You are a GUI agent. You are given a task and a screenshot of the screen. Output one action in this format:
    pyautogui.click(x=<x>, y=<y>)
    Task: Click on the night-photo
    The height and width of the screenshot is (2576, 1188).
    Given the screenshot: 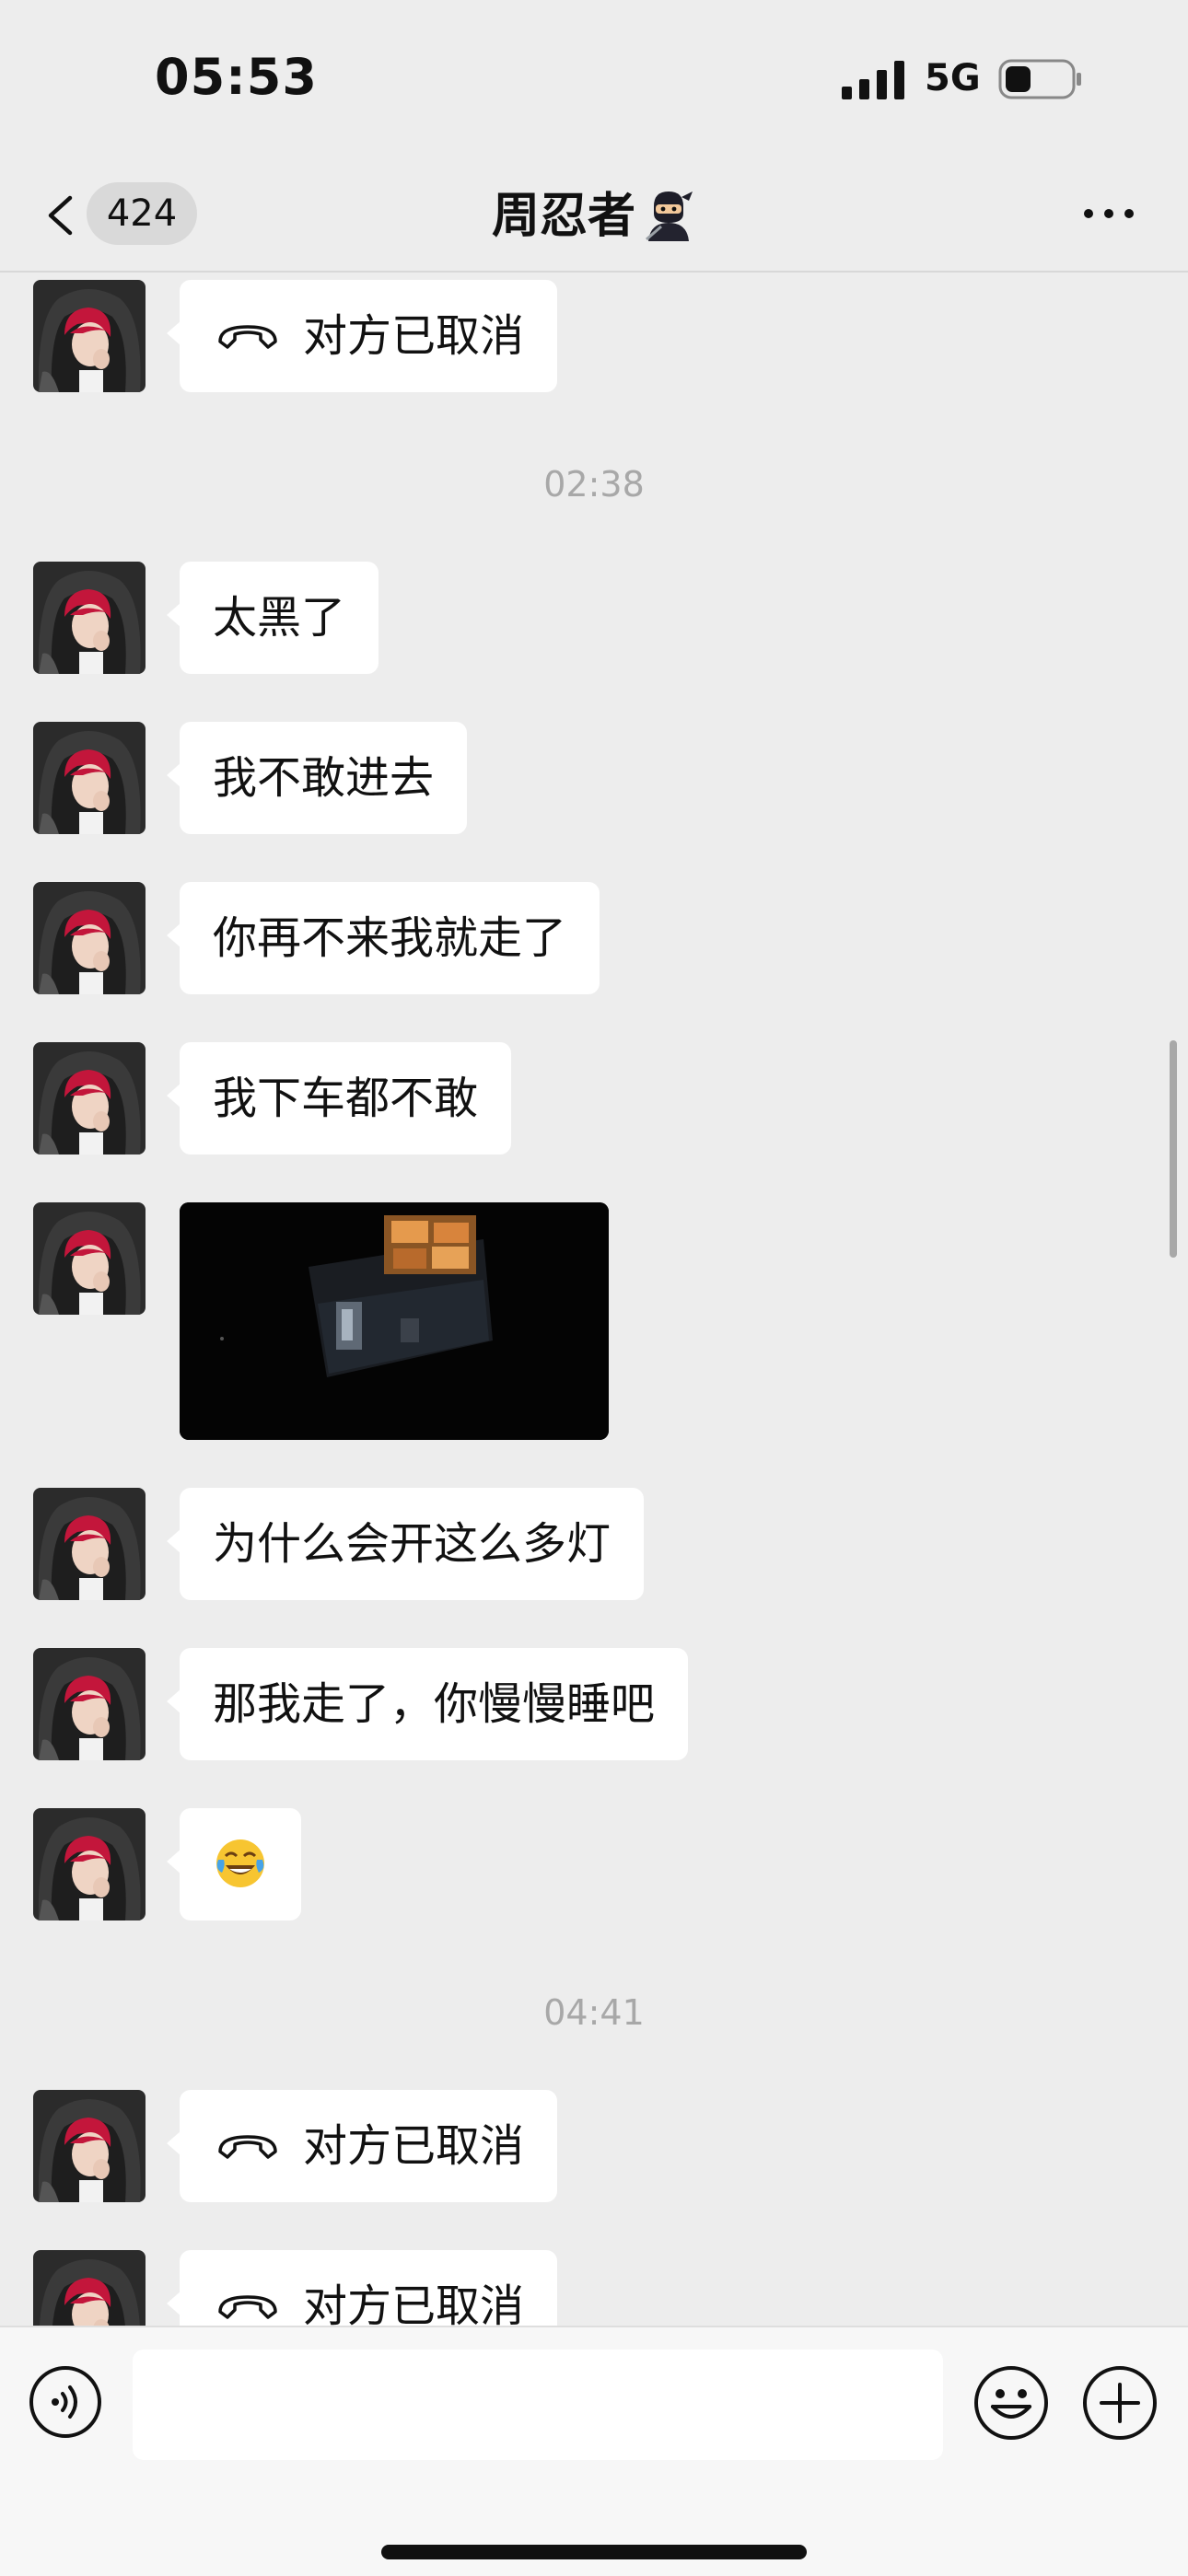 What is the action you would take?
    pyautogui.click(x=394, y=1321)
    